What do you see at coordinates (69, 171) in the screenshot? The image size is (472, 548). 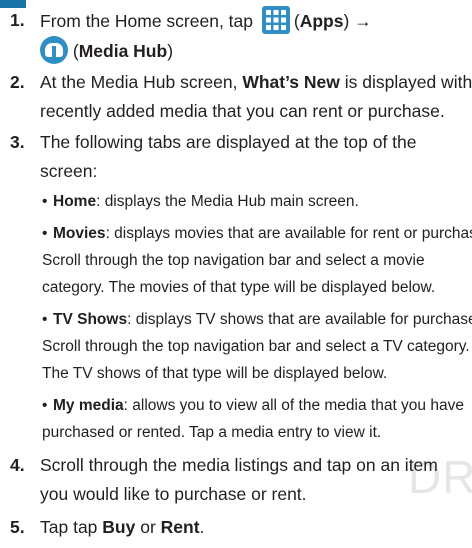 I see `step-3-line-2: screen:` at bounding box center [69, 171].